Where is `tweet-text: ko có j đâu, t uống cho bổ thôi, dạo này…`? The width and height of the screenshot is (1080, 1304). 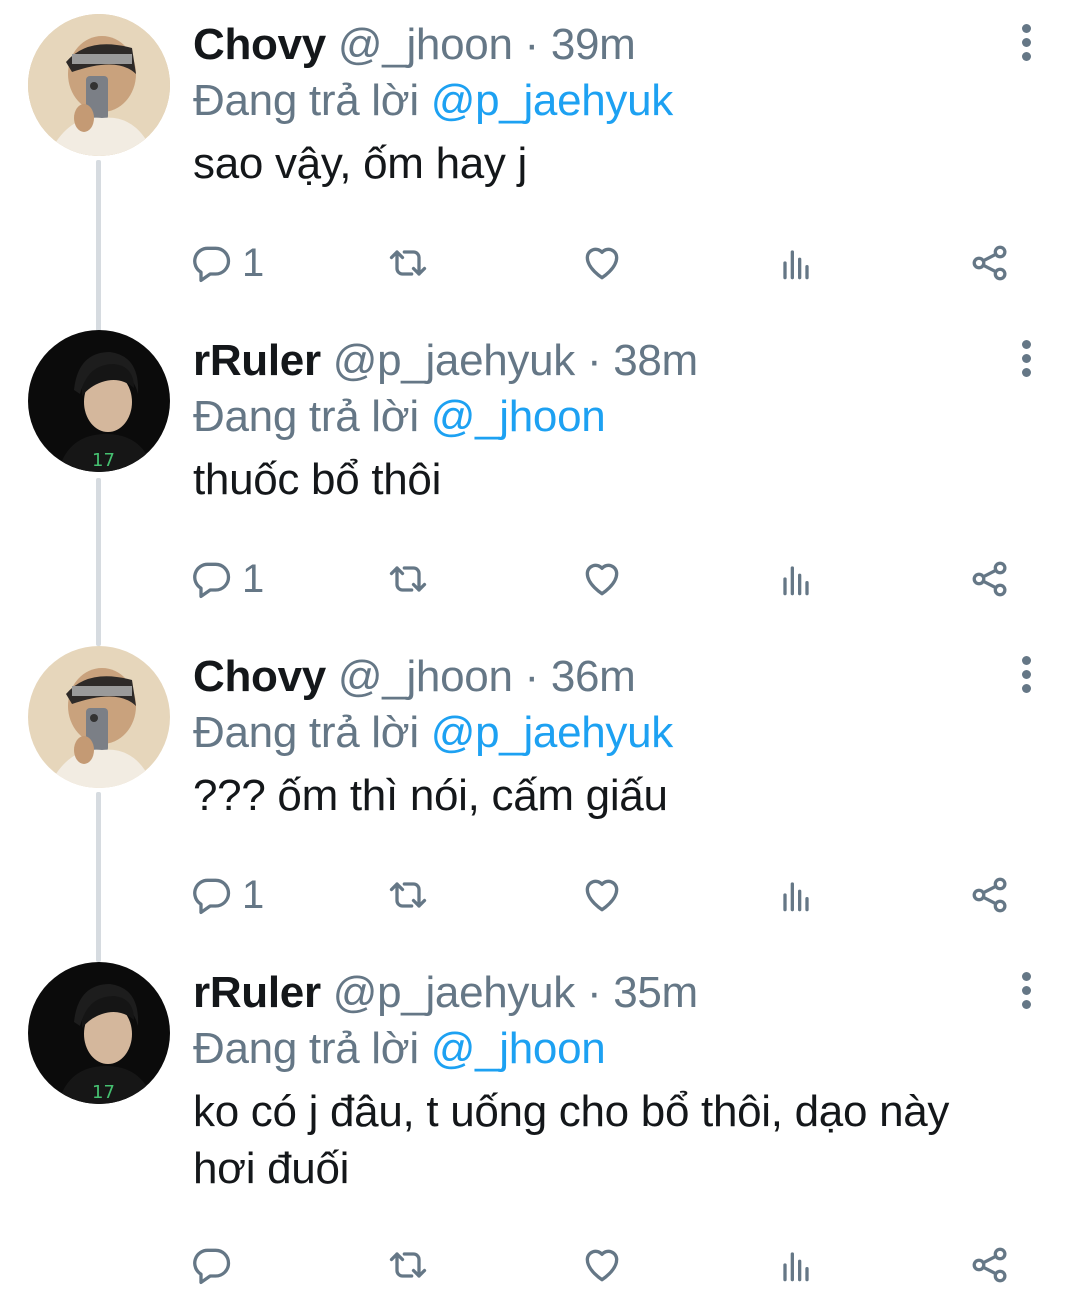 tweet-text: ko có j đâu, t uống cho bổ thôi, dạo này… is located at coordinates (571, 1140).